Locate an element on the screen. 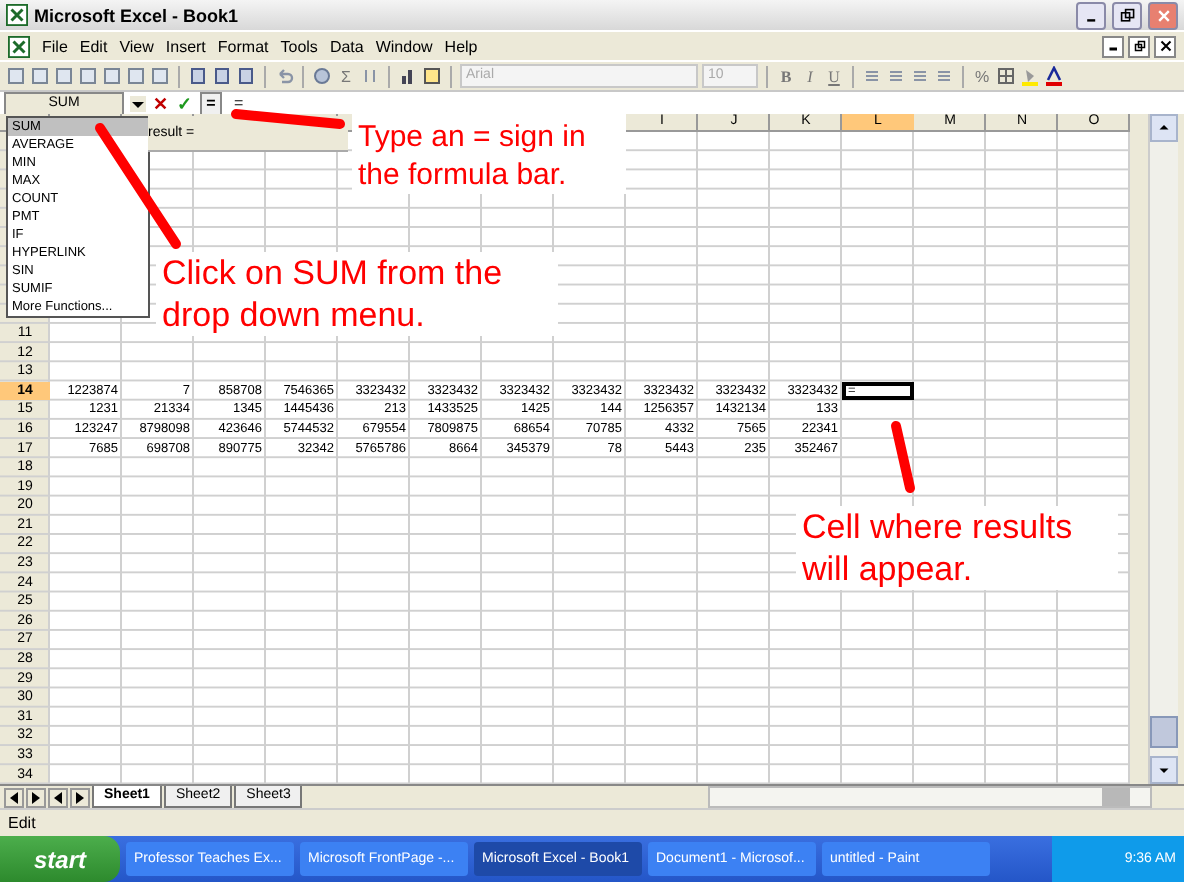 The height and width of the screenshot is (882, 1184). status-text: Edit is located at coordinates (22, 823).